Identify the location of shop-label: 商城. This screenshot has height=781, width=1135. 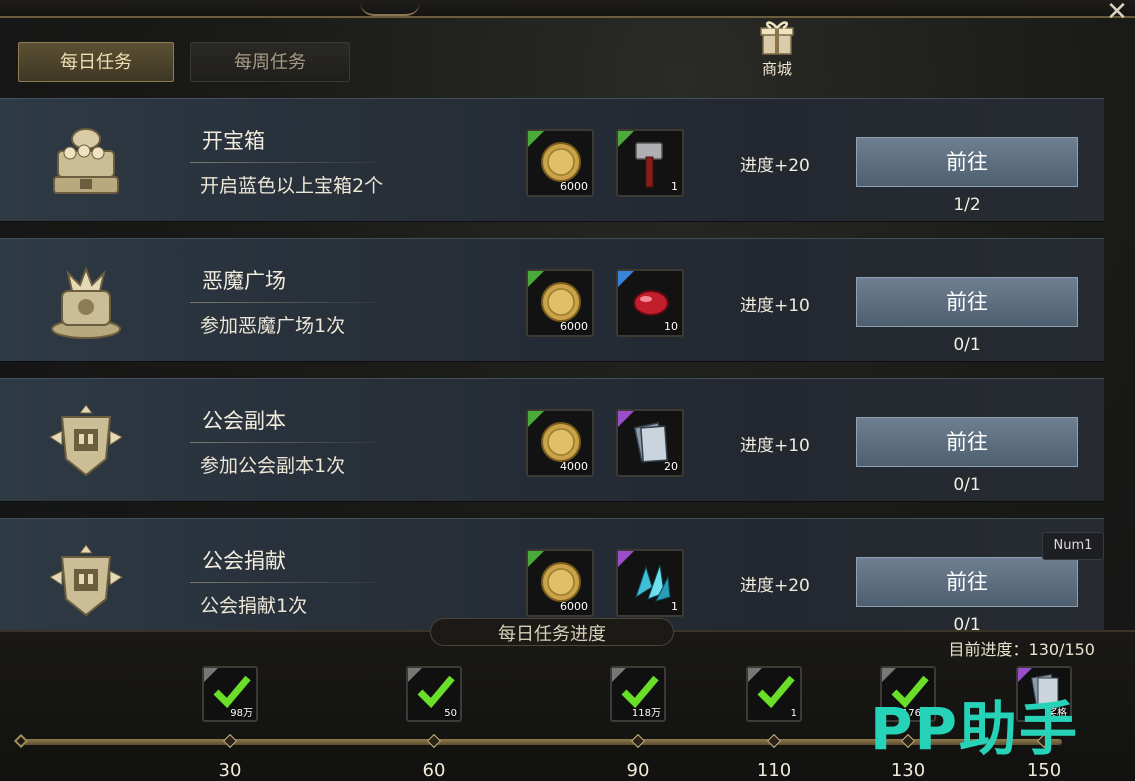
(776, 69).